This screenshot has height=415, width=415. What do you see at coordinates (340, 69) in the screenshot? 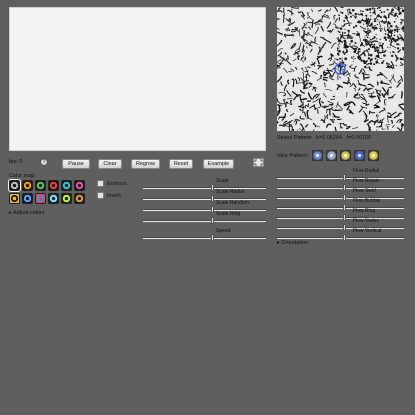
I see `pattern-map` at bounding box center [340, 69].